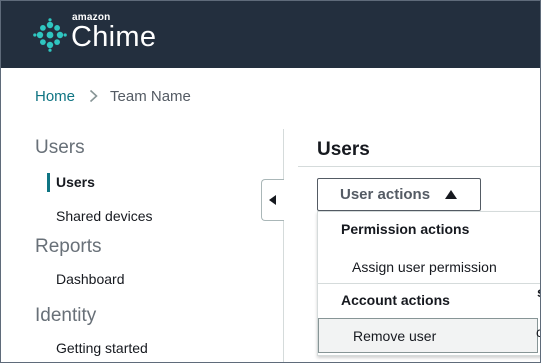 The height and width of the screenshot is (363, 541). I want to click on menu-item-remove-user: Remove user, so click(428, 335).